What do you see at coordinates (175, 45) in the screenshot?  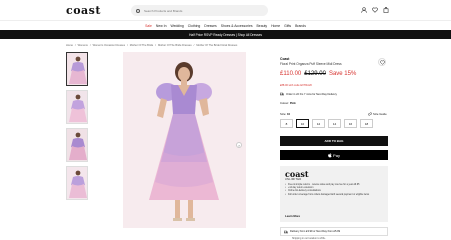 I see `breadcrumb-item: Mother Of The Bride Dresses` at bounding box center [175, 45].